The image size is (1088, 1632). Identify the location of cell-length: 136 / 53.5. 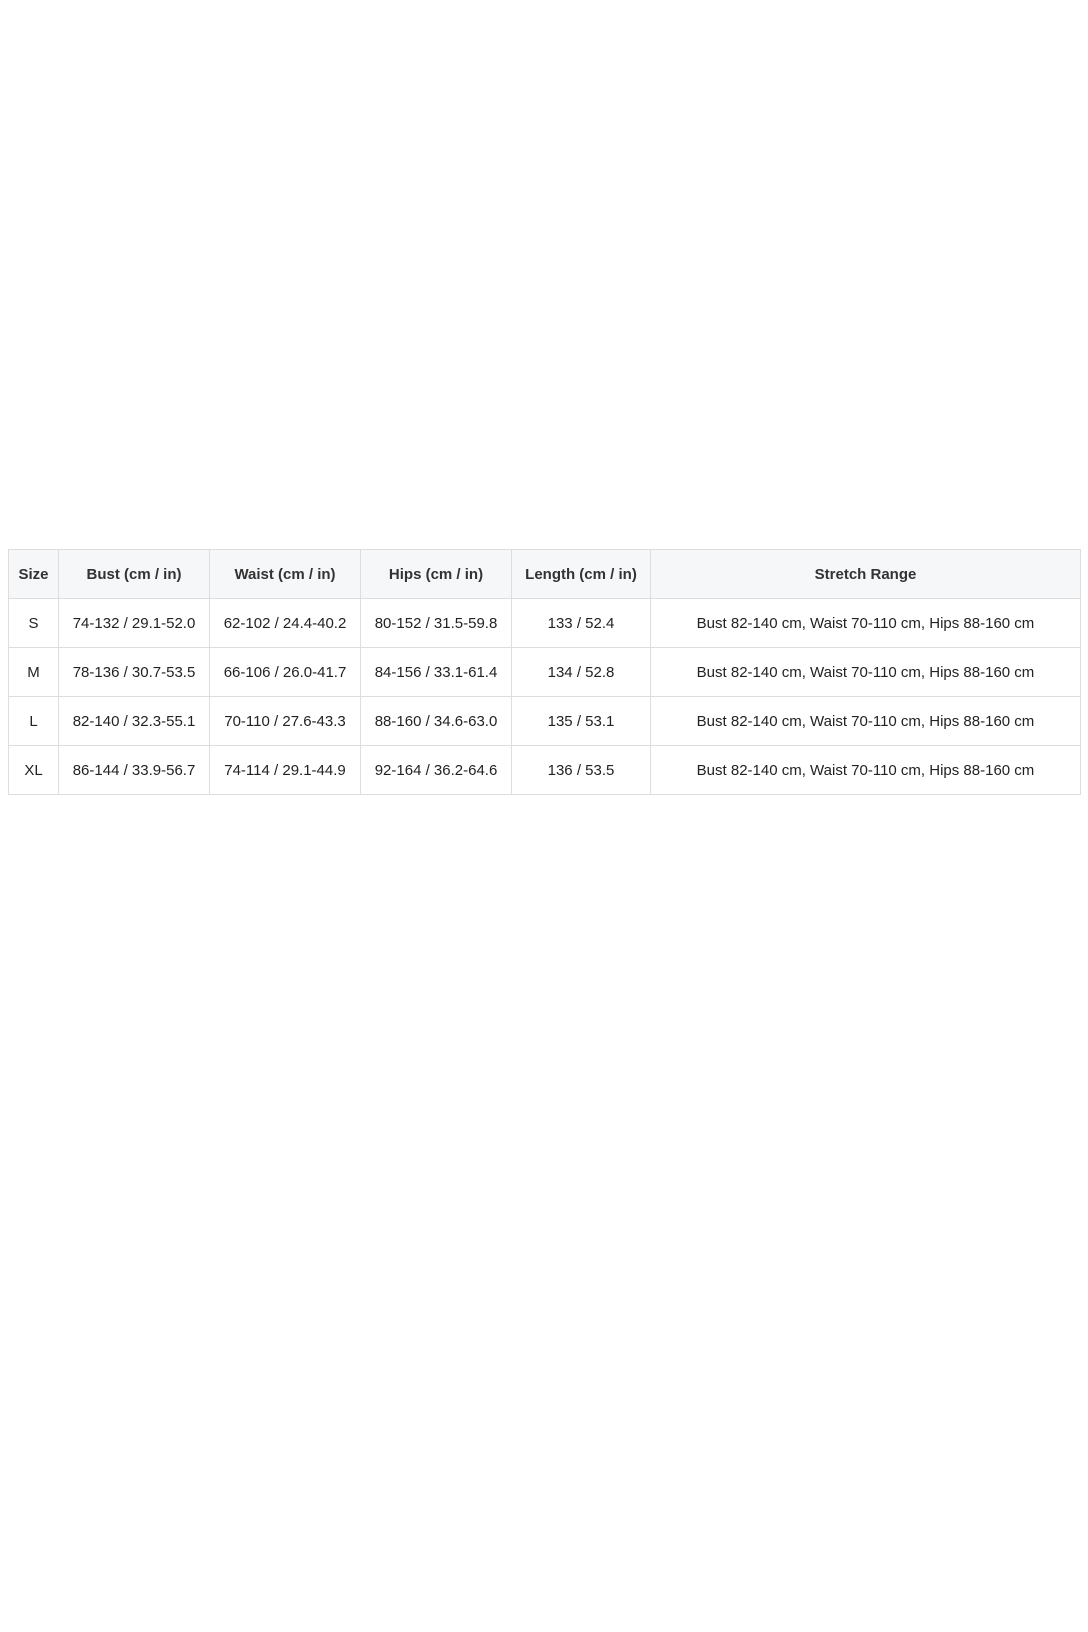
(581, 770).